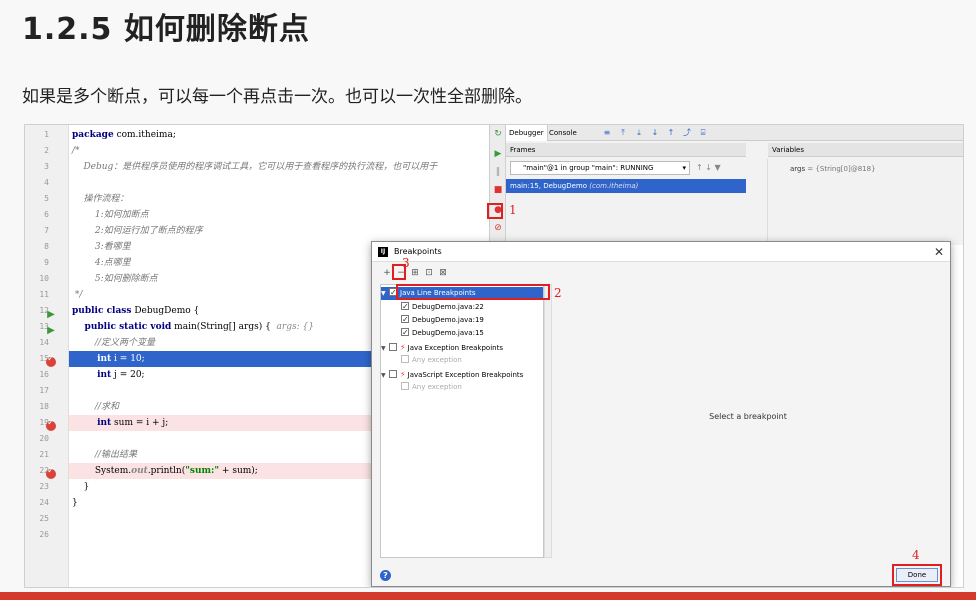  What do you see at coordinates (548, 421) in the screenshot?
I see `tree-scrollbar` at bounding box center [548, 421].